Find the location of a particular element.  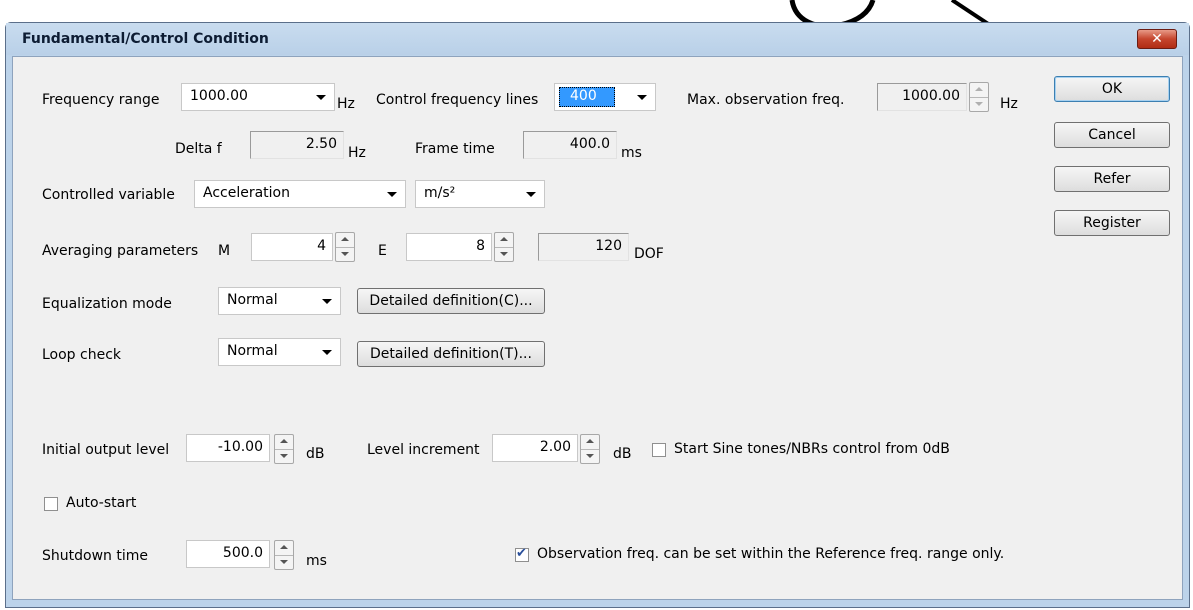

selected-highlight: 400 is located at coordinates (587, 97).